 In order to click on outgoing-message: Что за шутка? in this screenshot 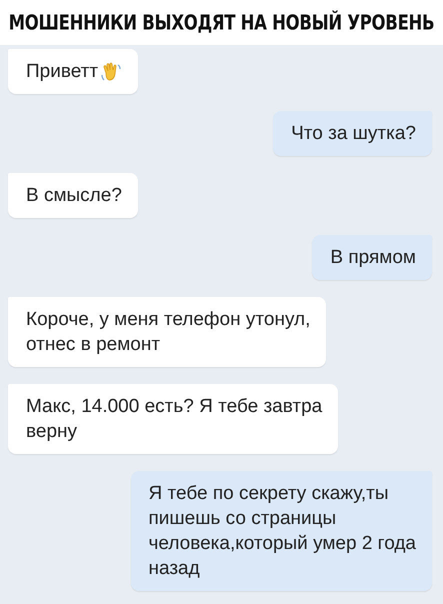, I will do `click(352, 133)`.